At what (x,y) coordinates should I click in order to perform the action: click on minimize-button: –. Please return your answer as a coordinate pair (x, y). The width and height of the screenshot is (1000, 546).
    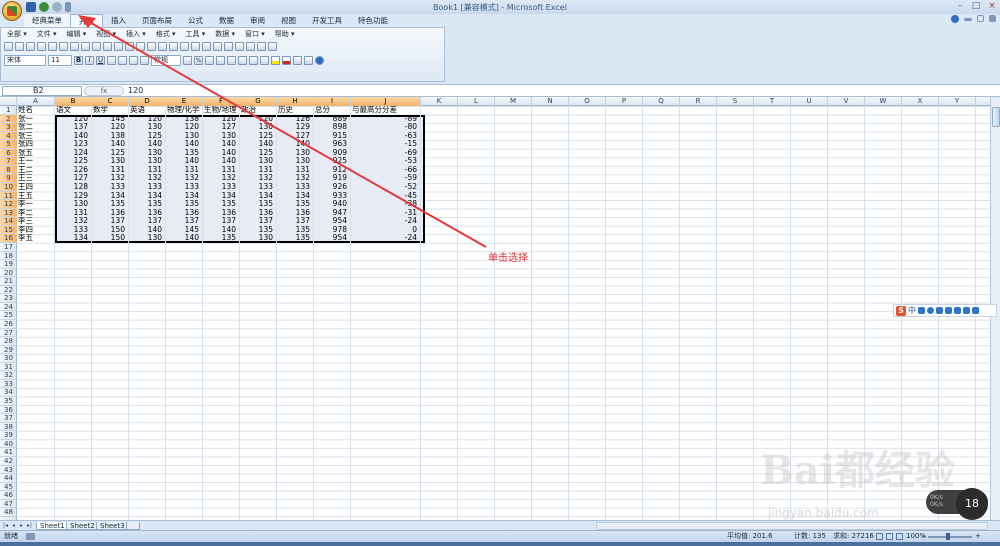
    Looking at the image, I should click on (960, 6).